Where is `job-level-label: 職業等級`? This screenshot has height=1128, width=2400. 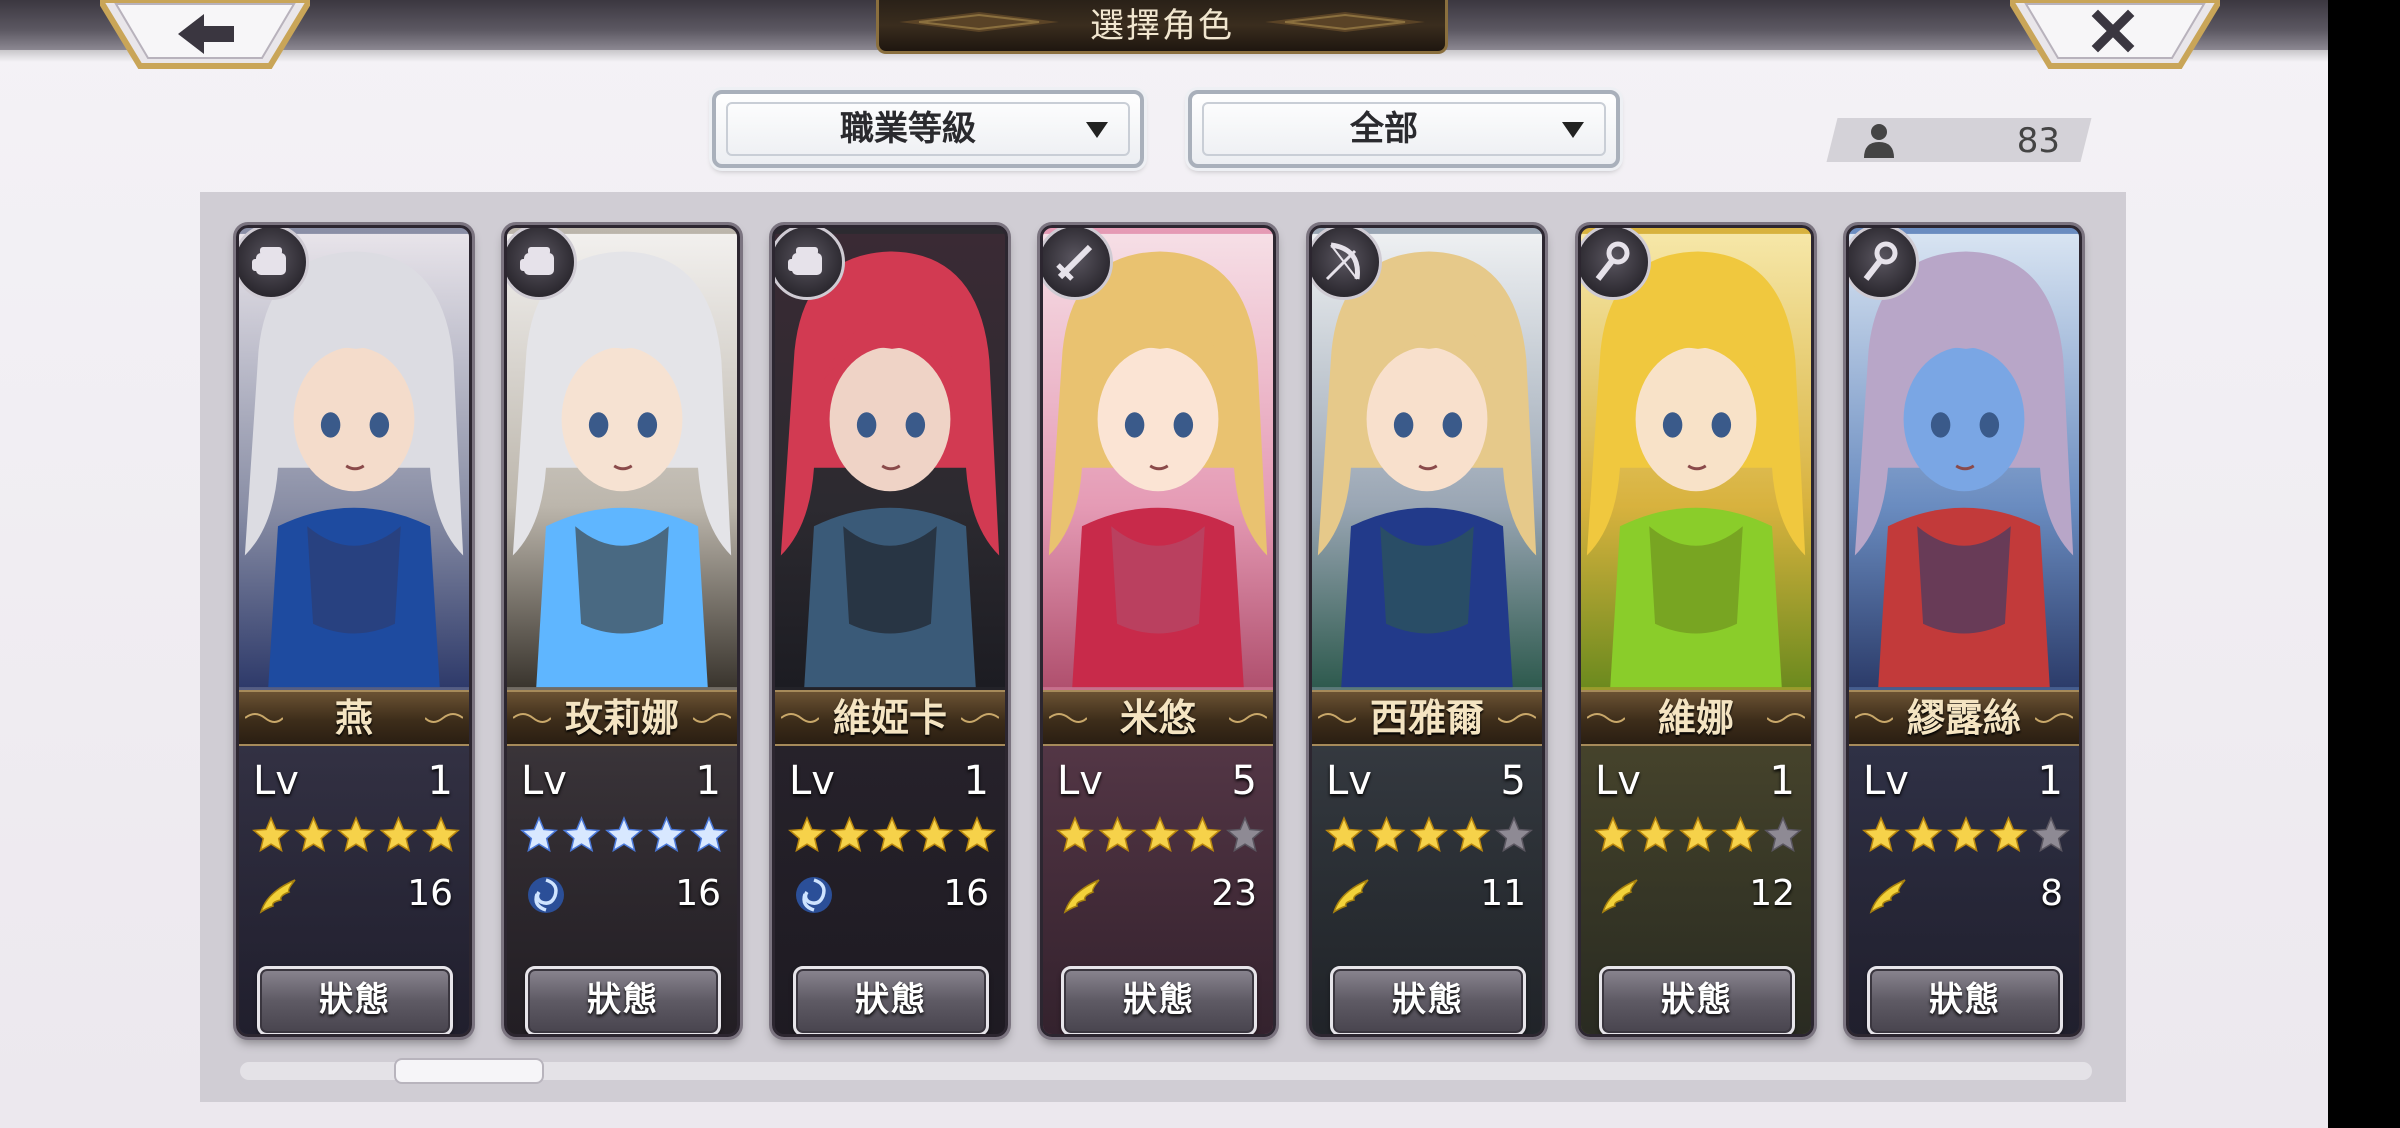 job-level-label: 職業等級 is located at coordinates (908, 129).